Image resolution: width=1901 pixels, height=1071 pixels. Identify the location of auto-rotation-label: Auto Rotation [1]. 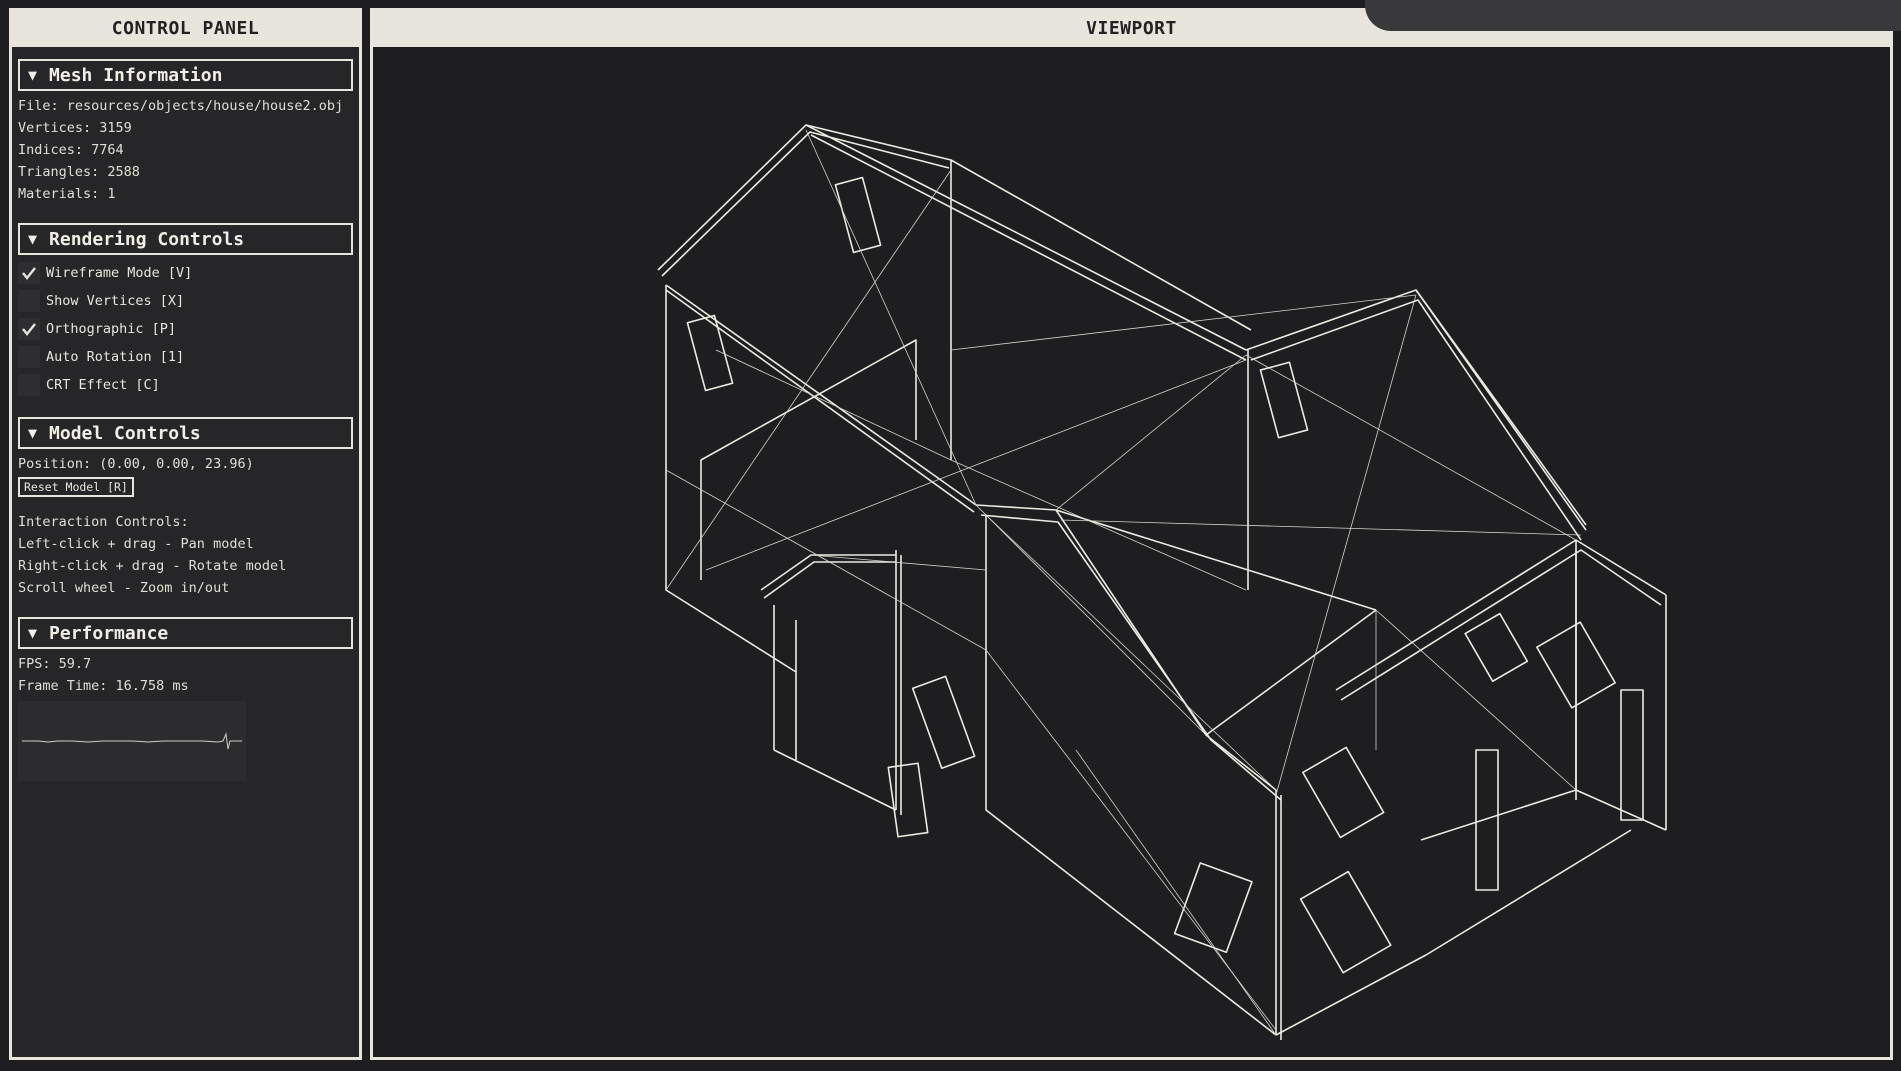
(115, 357).